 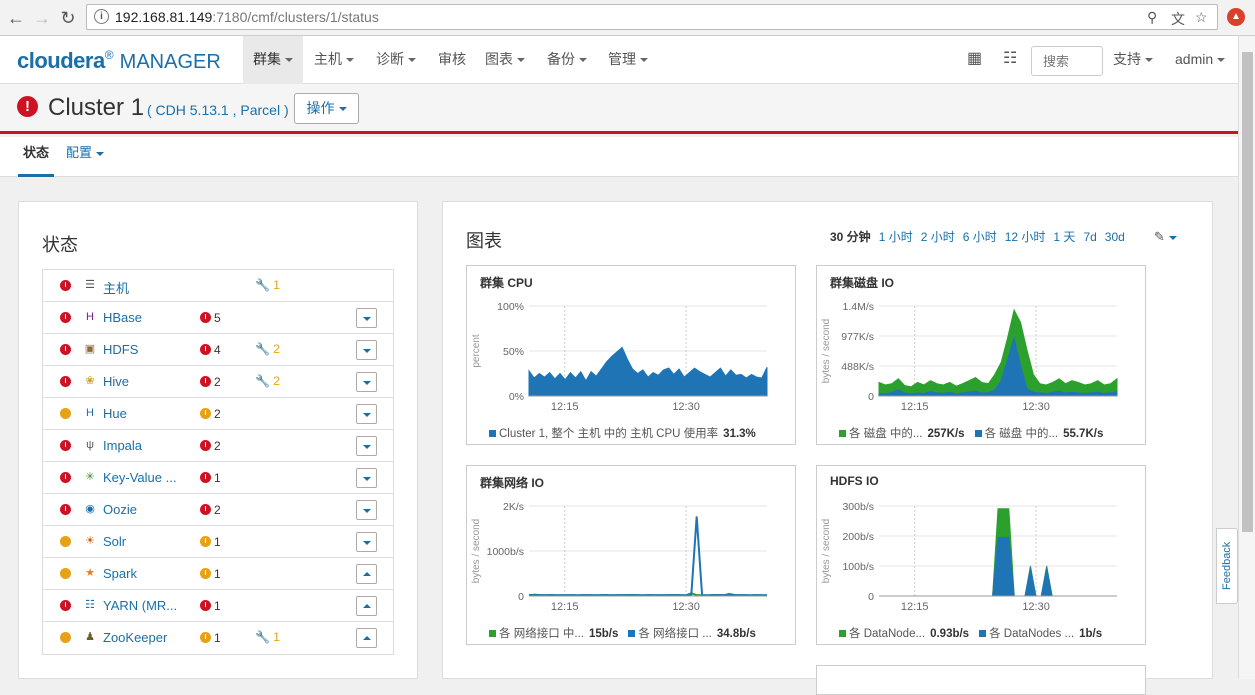 What do you see at coordinates (1064, 237) in the screenshot?
I see `time-range-option: 1 天` at bounding box center [1064, 237].